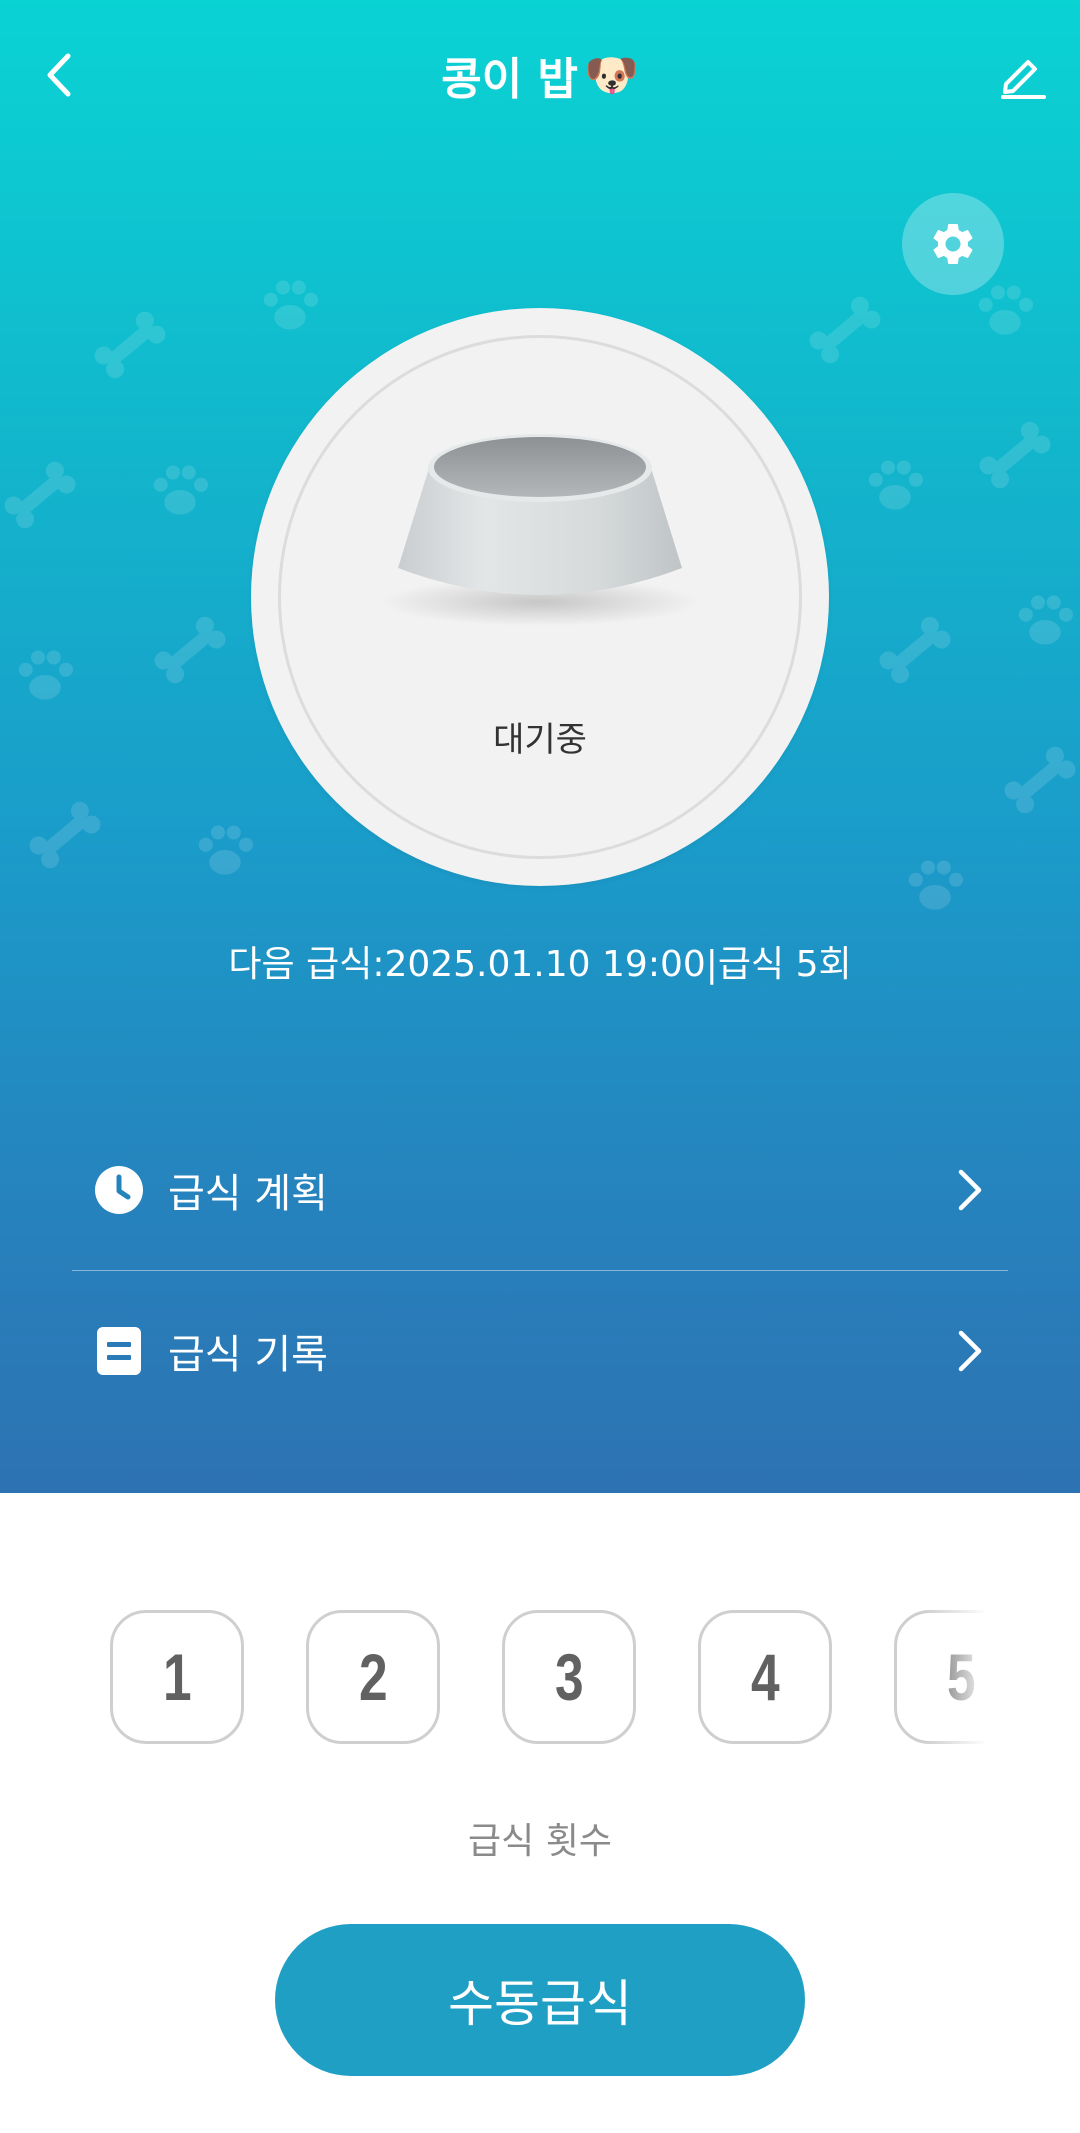 Image resolution: width=1080 pixels, height=2133 pixels. Describe the element at coordinates (540, 964) in the screenshot. I see `next-feeding-text: 다음 급식:2025.01.10 19:00|급식 5회` at that location.